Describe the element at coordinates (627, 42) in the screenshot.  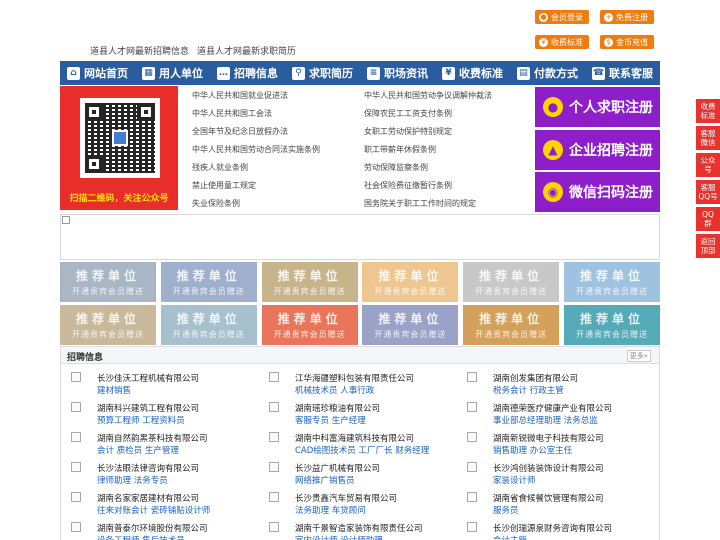
I see `gold-recharge-button: $ 金币充值` at that location.